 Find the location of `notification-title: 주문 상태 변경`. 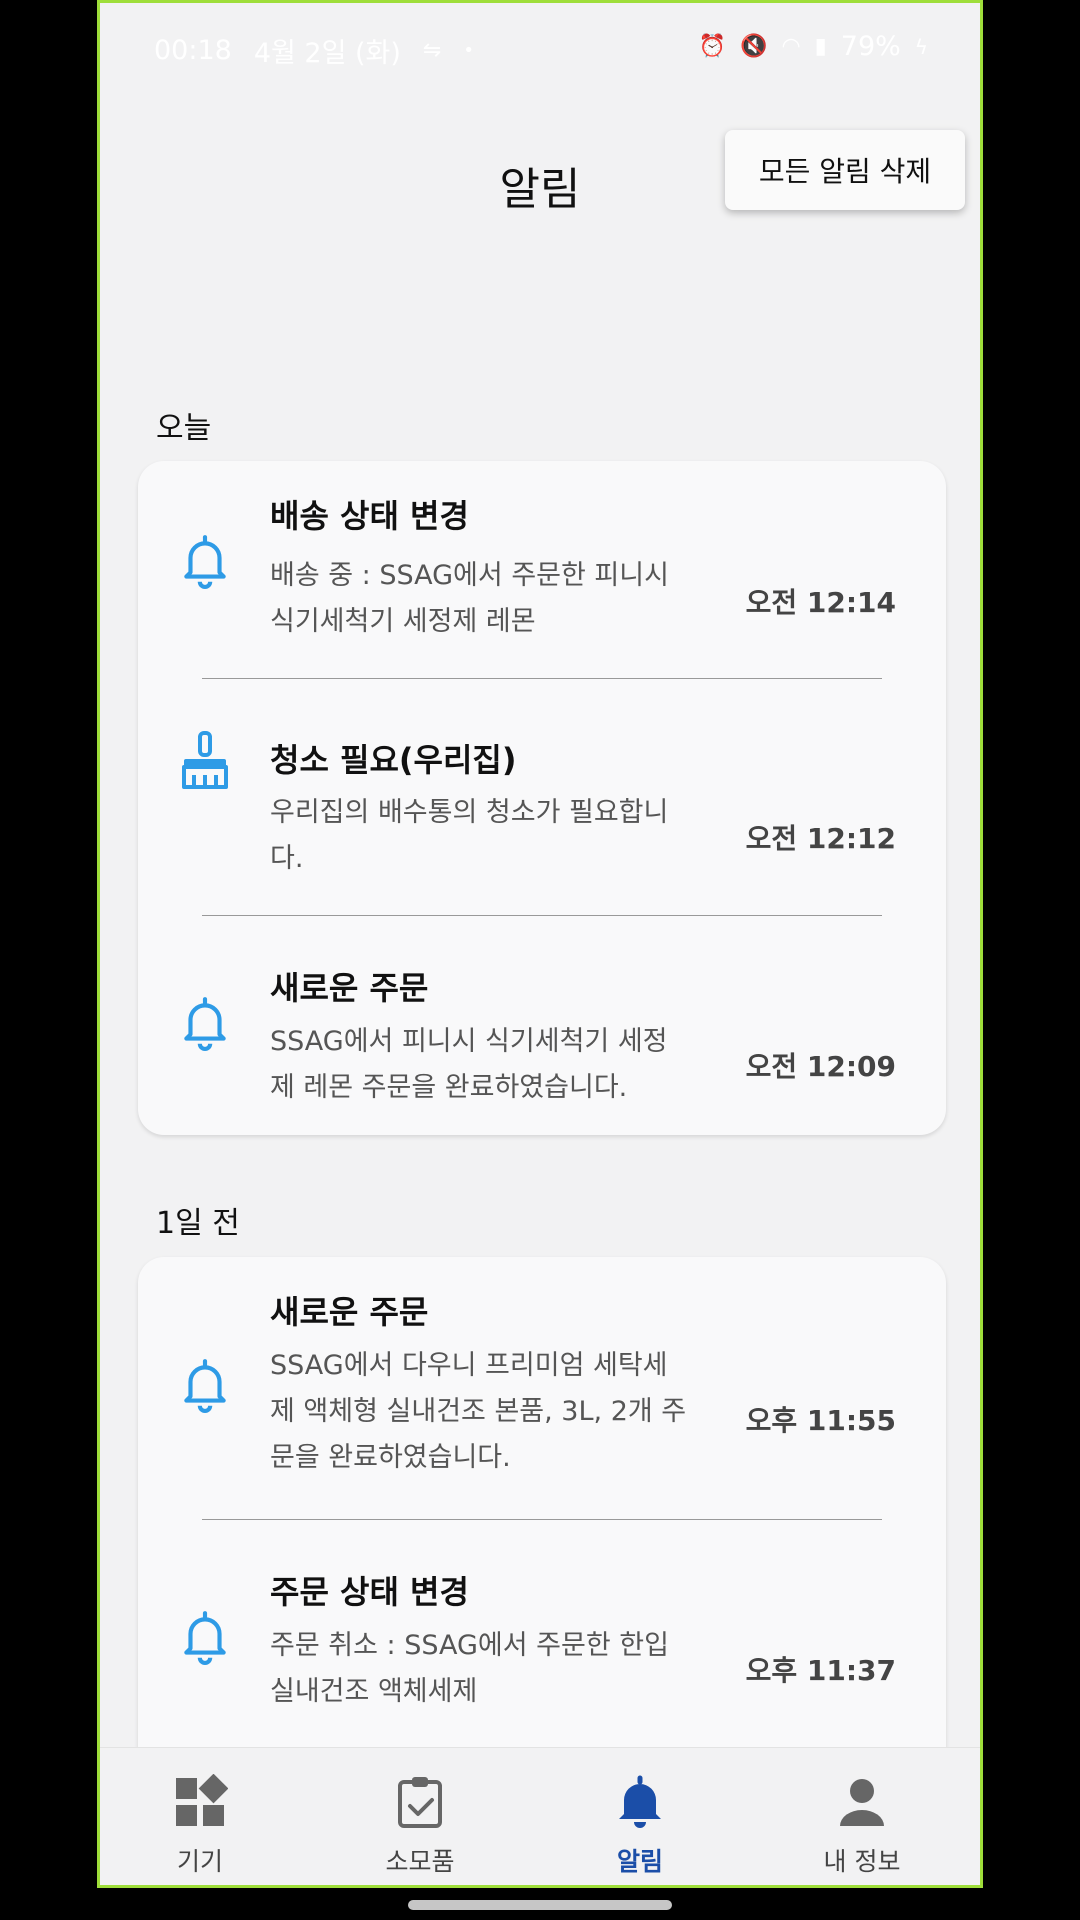

notification-title: 주문 상태 변경 is located at coordinates (369, 1592).